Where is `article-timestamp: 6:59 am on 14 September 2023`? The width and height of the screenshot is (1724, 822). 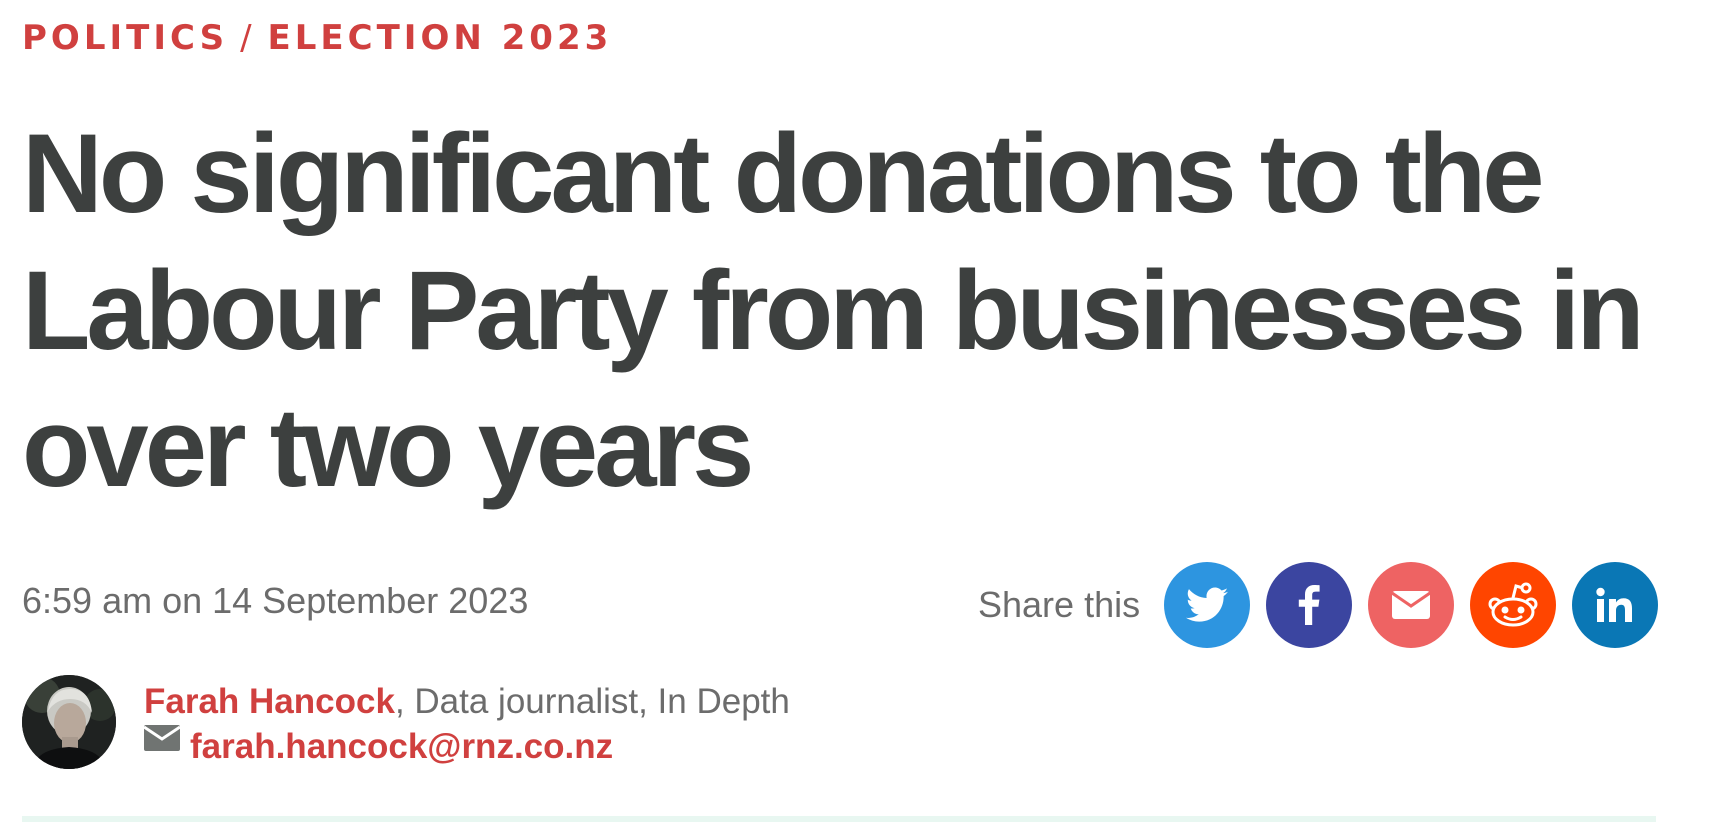 article-timestamp: 6:59 am on 14 September 2023 is located at coordinates (275, 600).